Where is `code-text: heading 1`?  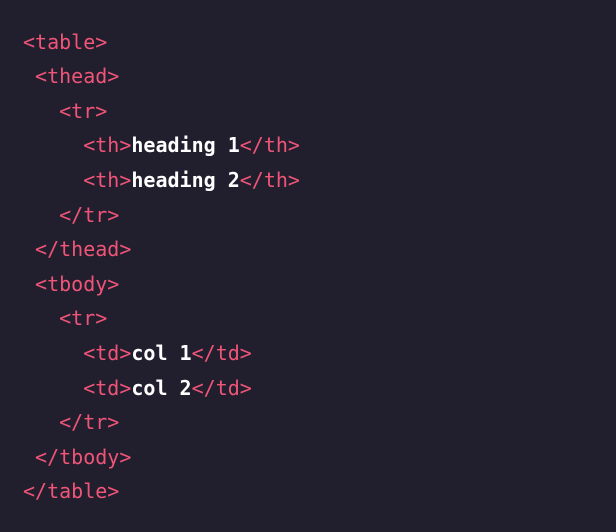
code-text: heading 1 is located at coordinates (185, 145).